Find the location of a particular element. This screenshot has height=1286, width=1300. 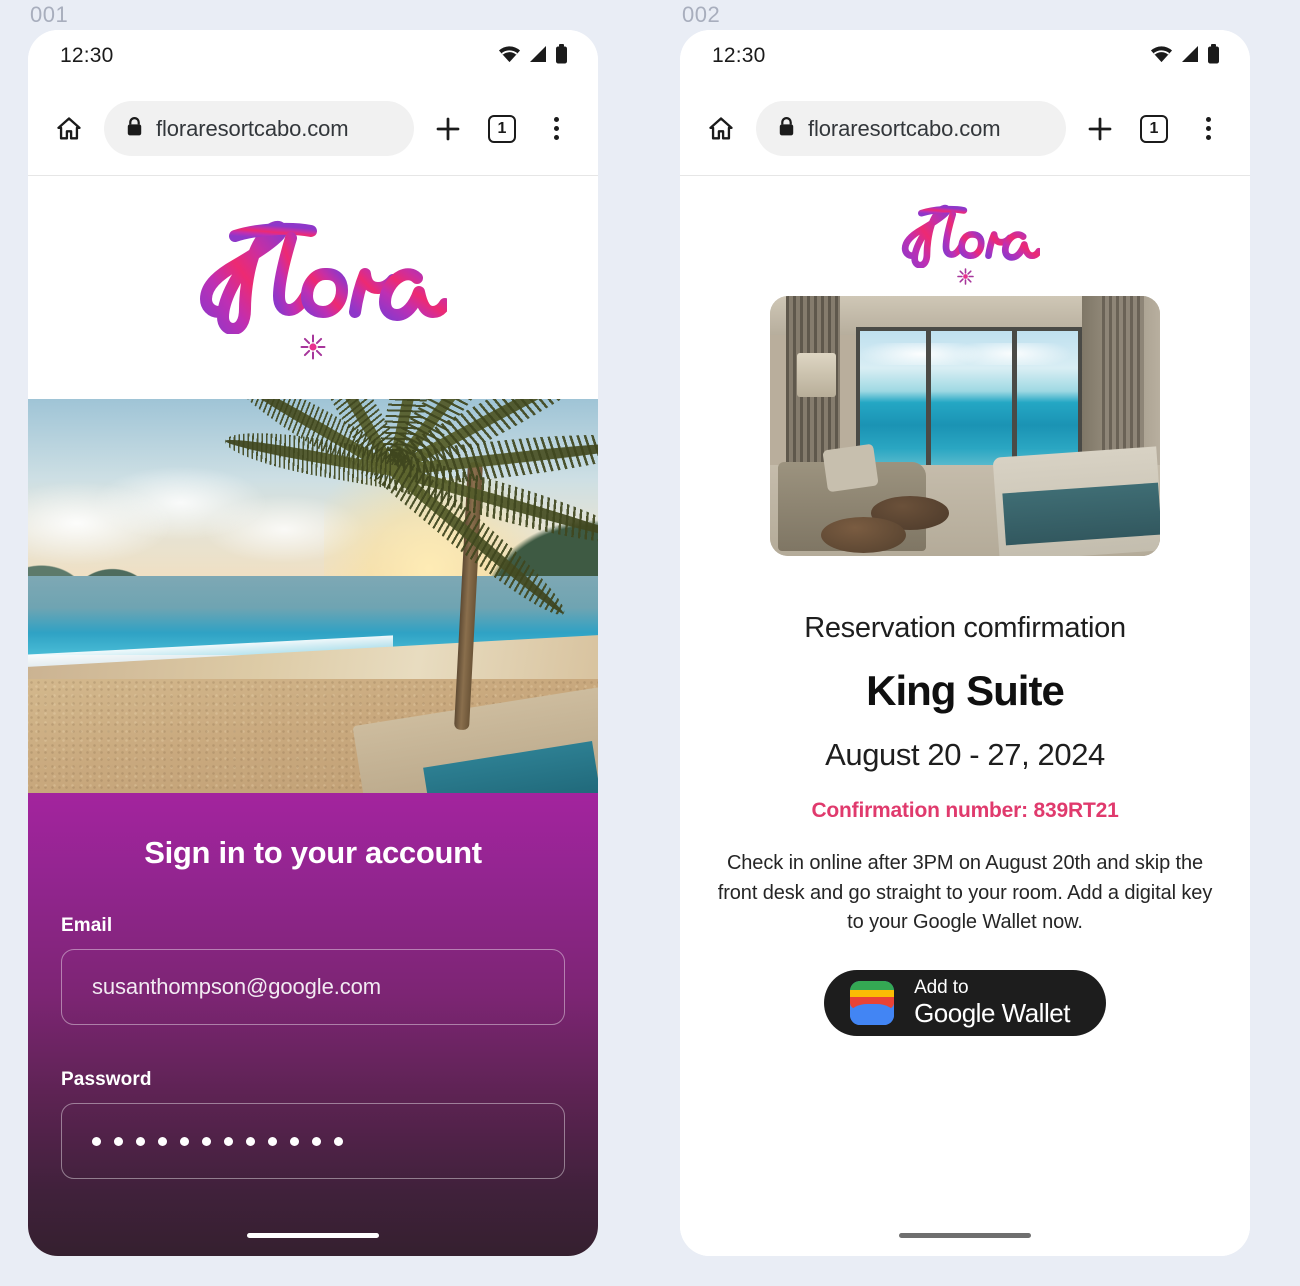

reservation-dates: August 20 - 27, 2024 is located at coordinates (965, 754).